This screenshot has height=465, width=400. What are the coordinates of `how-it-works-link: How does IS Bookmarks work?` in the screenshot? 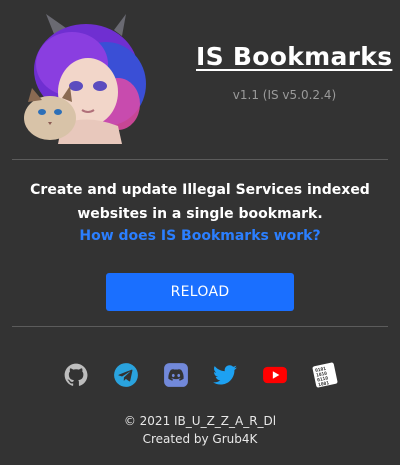 It's located at (200, 236).